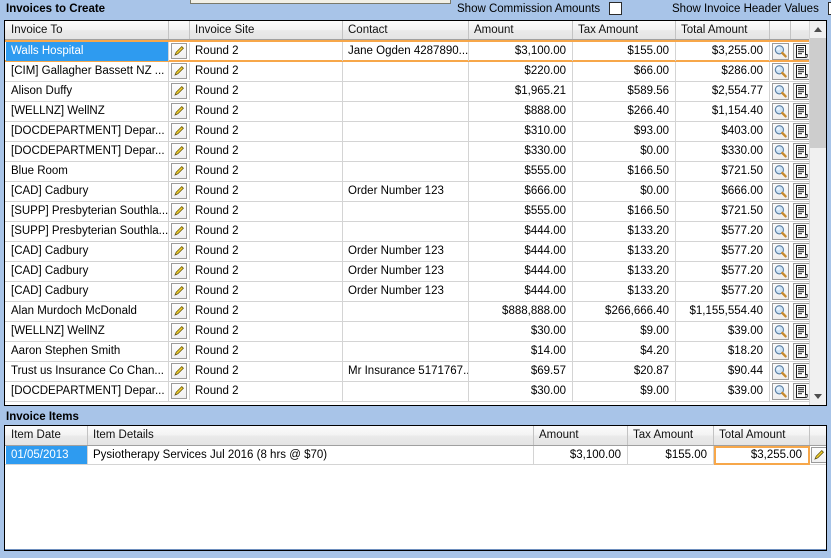 The height and width of the screenshot is (558, 831). Describe the element at coordinates (521, 331) in the screenshot. I see `cell-amount: $30.00` at that location.